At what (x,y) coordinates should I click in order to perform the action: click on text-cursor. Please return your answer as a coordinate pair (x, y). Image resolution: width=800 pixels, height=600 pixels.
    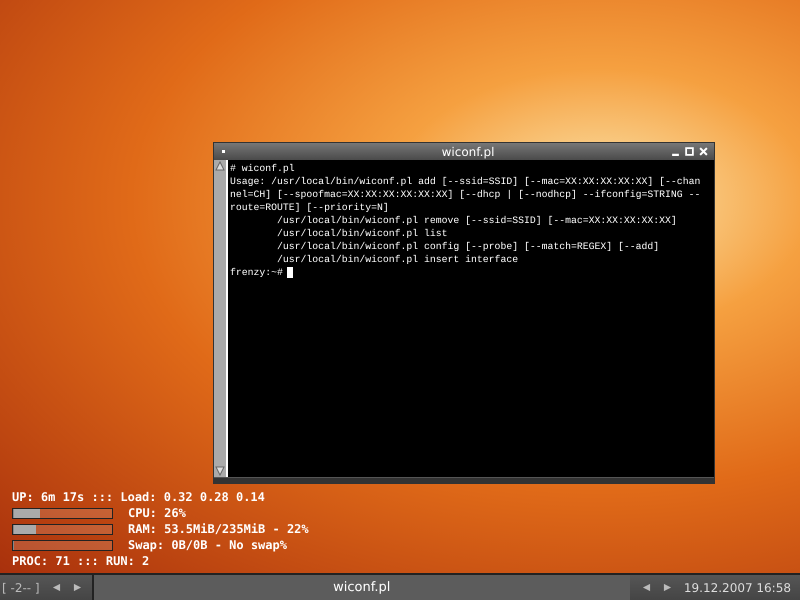
    Looking at the image, I should click on (289, 272).